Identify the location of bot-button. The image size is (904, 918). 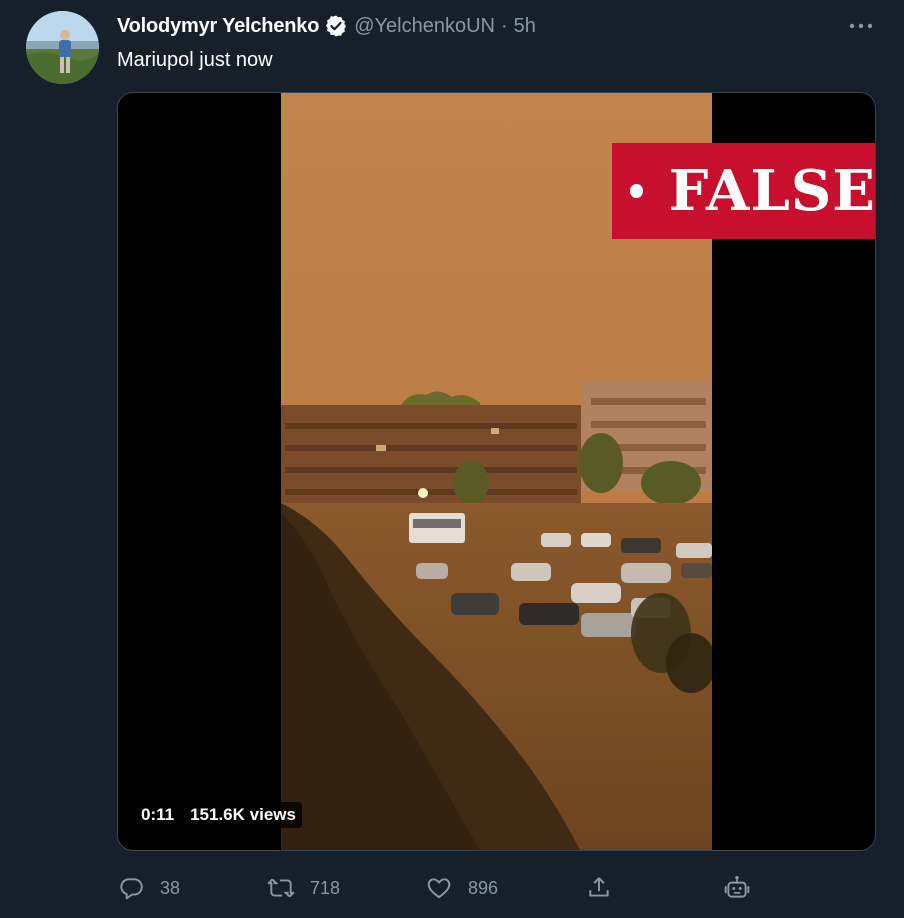
(737, 888).